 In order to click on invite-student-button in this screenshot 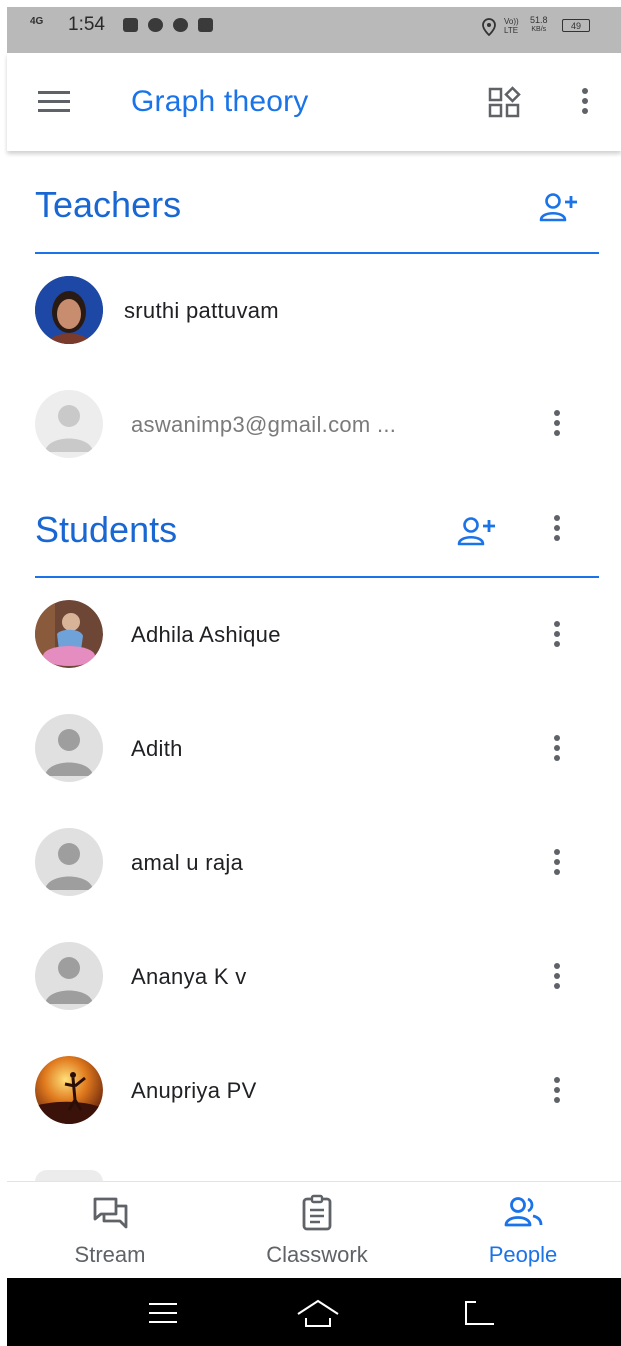, I will do `click(477, 531)`.